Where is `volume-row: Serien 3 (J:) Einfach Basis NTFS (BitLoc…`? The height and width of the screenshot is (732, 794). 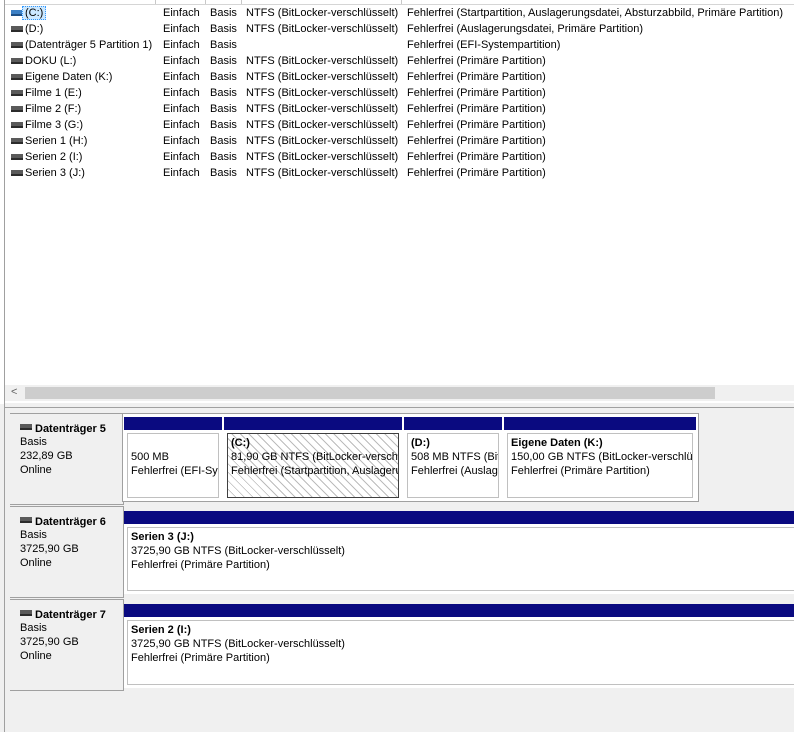 volume-row: Serien 3 (J:) Einfach Basis NTFS (BitLoc… is located at coordinates (399, 173).